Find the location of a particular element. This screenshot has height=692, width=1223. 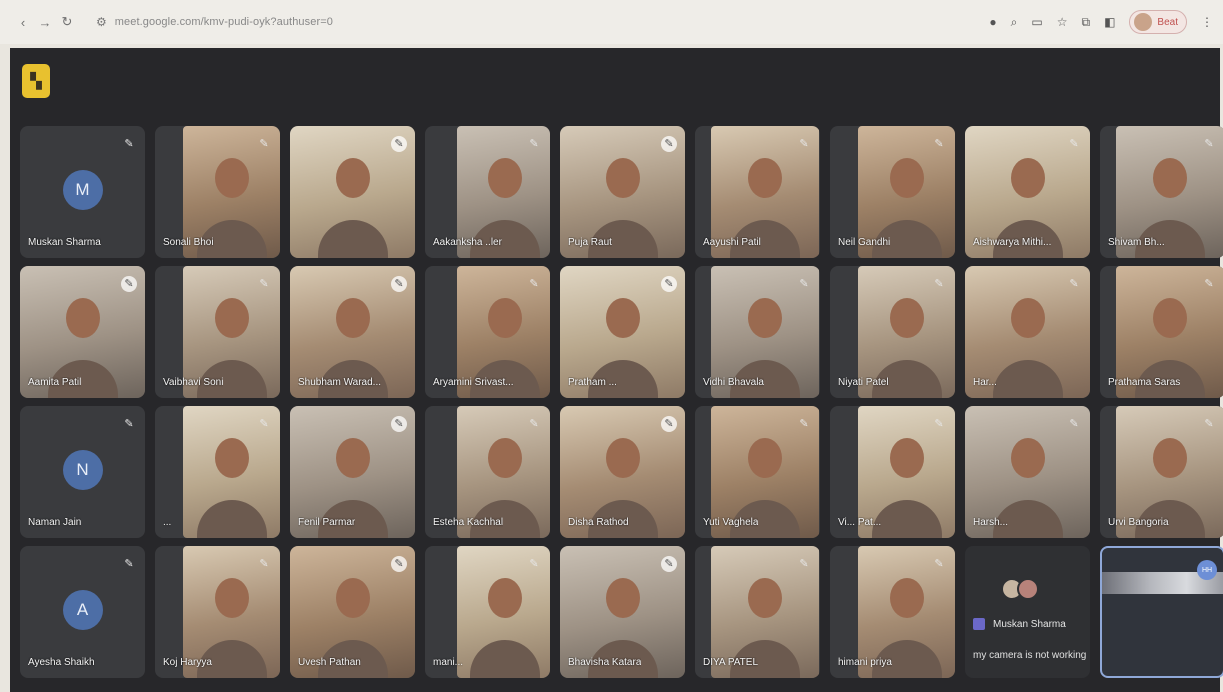

camera-icon: ● is located at coordinates (992, 22).